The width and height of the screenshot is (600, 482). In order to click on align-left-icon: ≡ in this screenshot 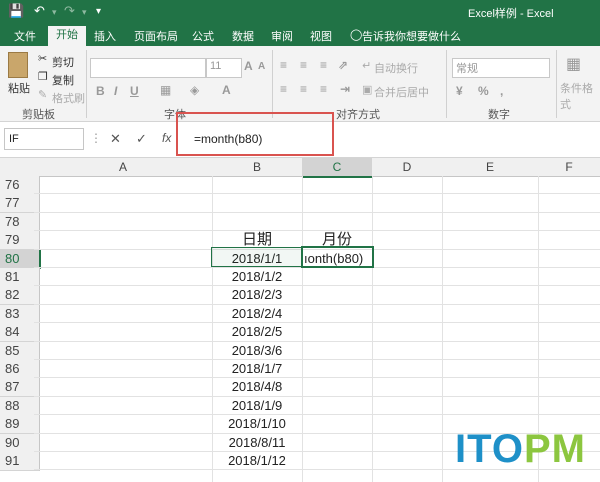, I will do `click(283, 89)`.